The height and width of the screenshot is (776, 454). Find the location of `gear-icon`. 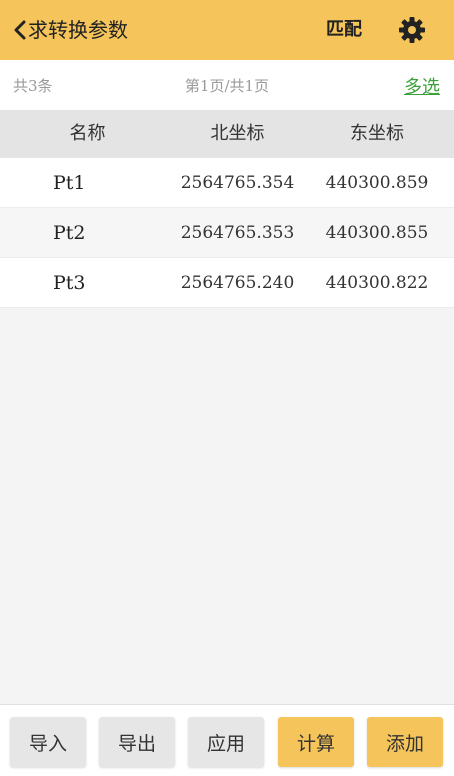

gear-icon is located at coordinates (412, 30).